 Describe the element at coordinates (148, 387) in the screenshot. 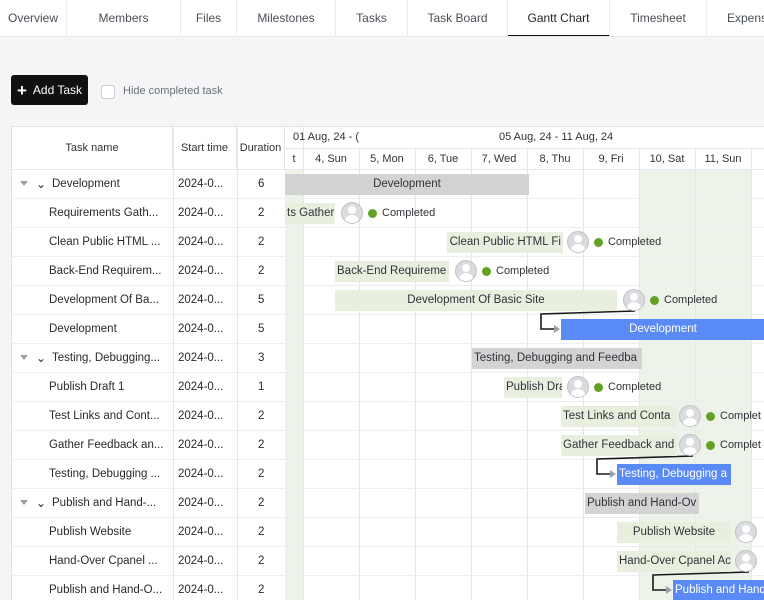

I see `task-row: Publish Draft 1 2024-0... 1` at that location.